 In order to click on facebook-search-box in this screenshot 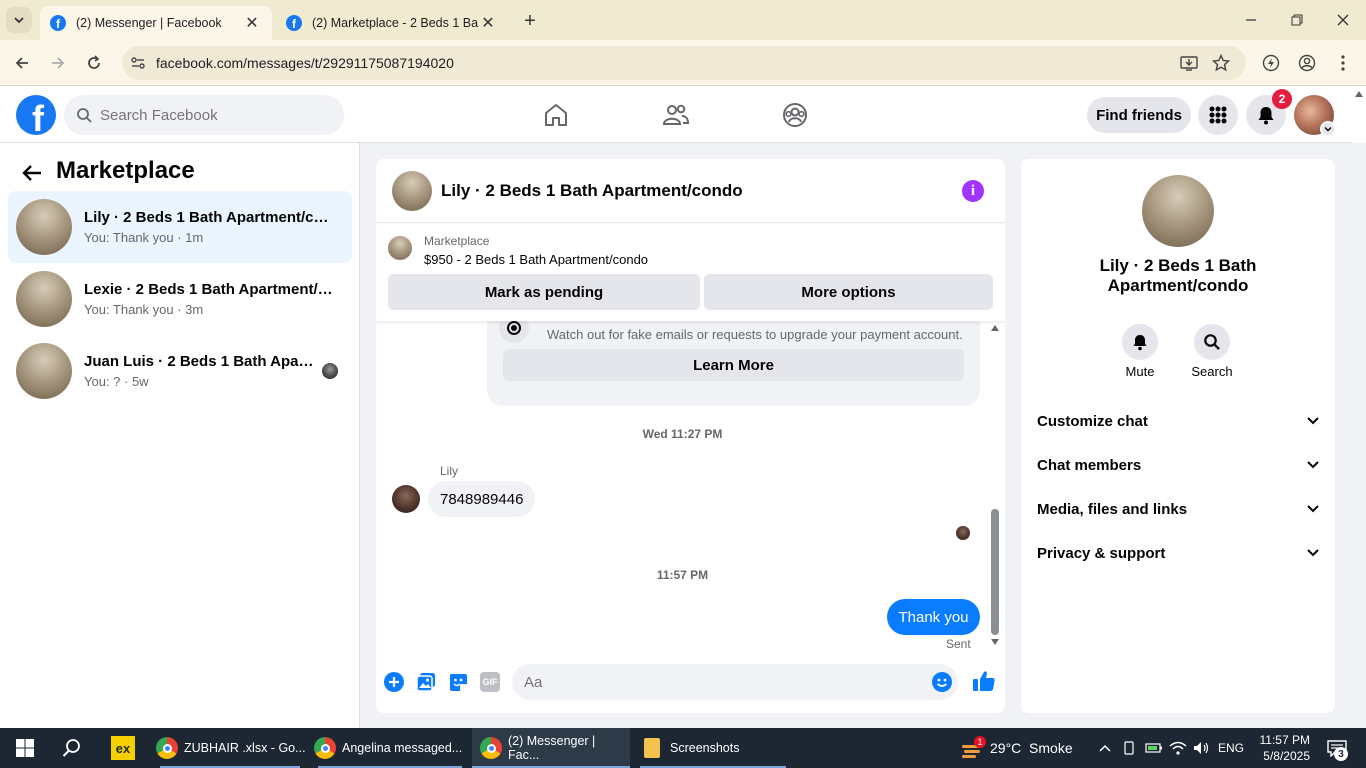, I will do `click(204, 115)`.